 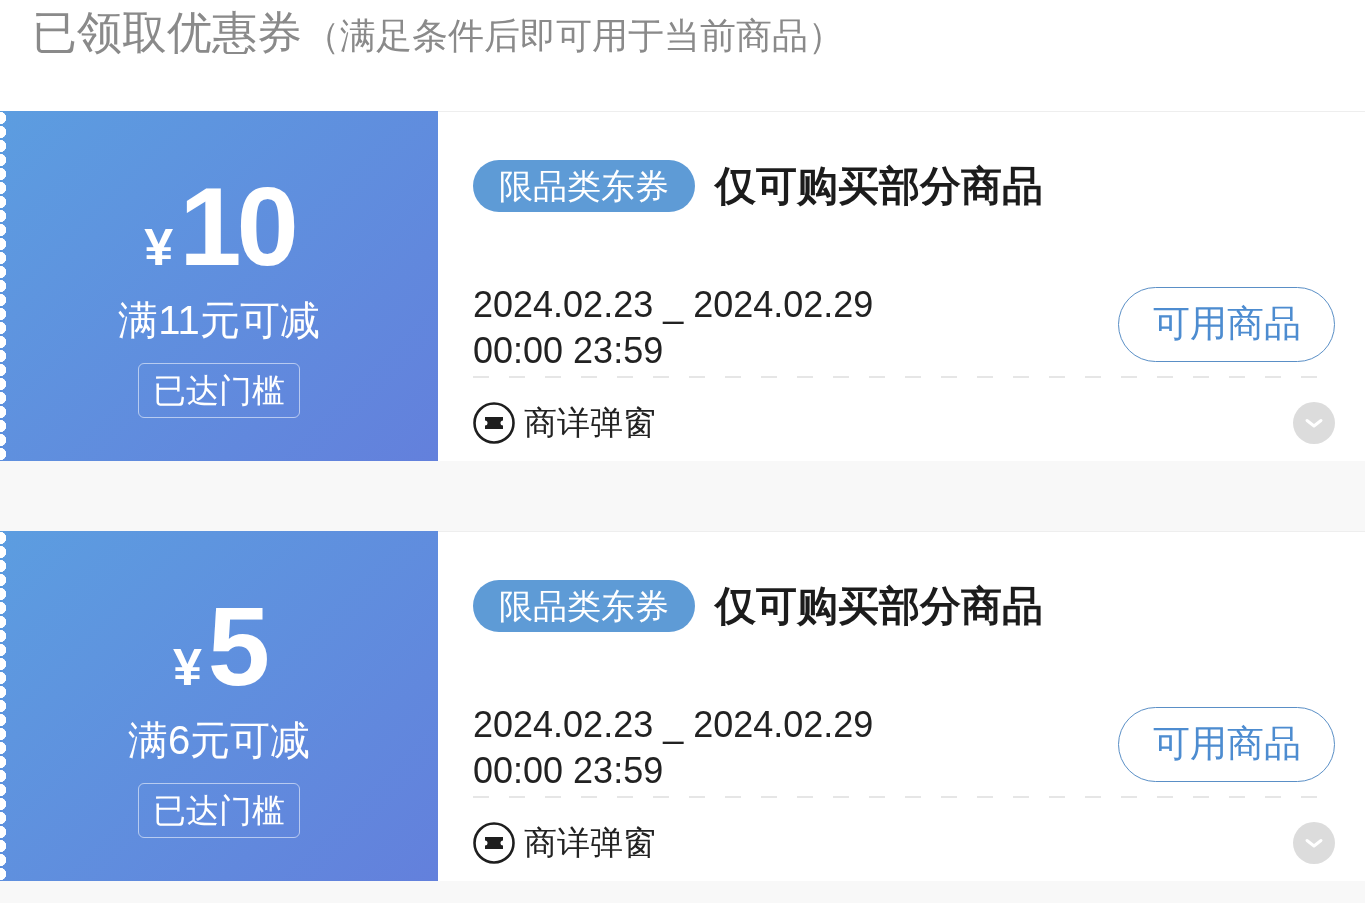 I want to click on discount-amount: 10, so click(x=236, y=227).